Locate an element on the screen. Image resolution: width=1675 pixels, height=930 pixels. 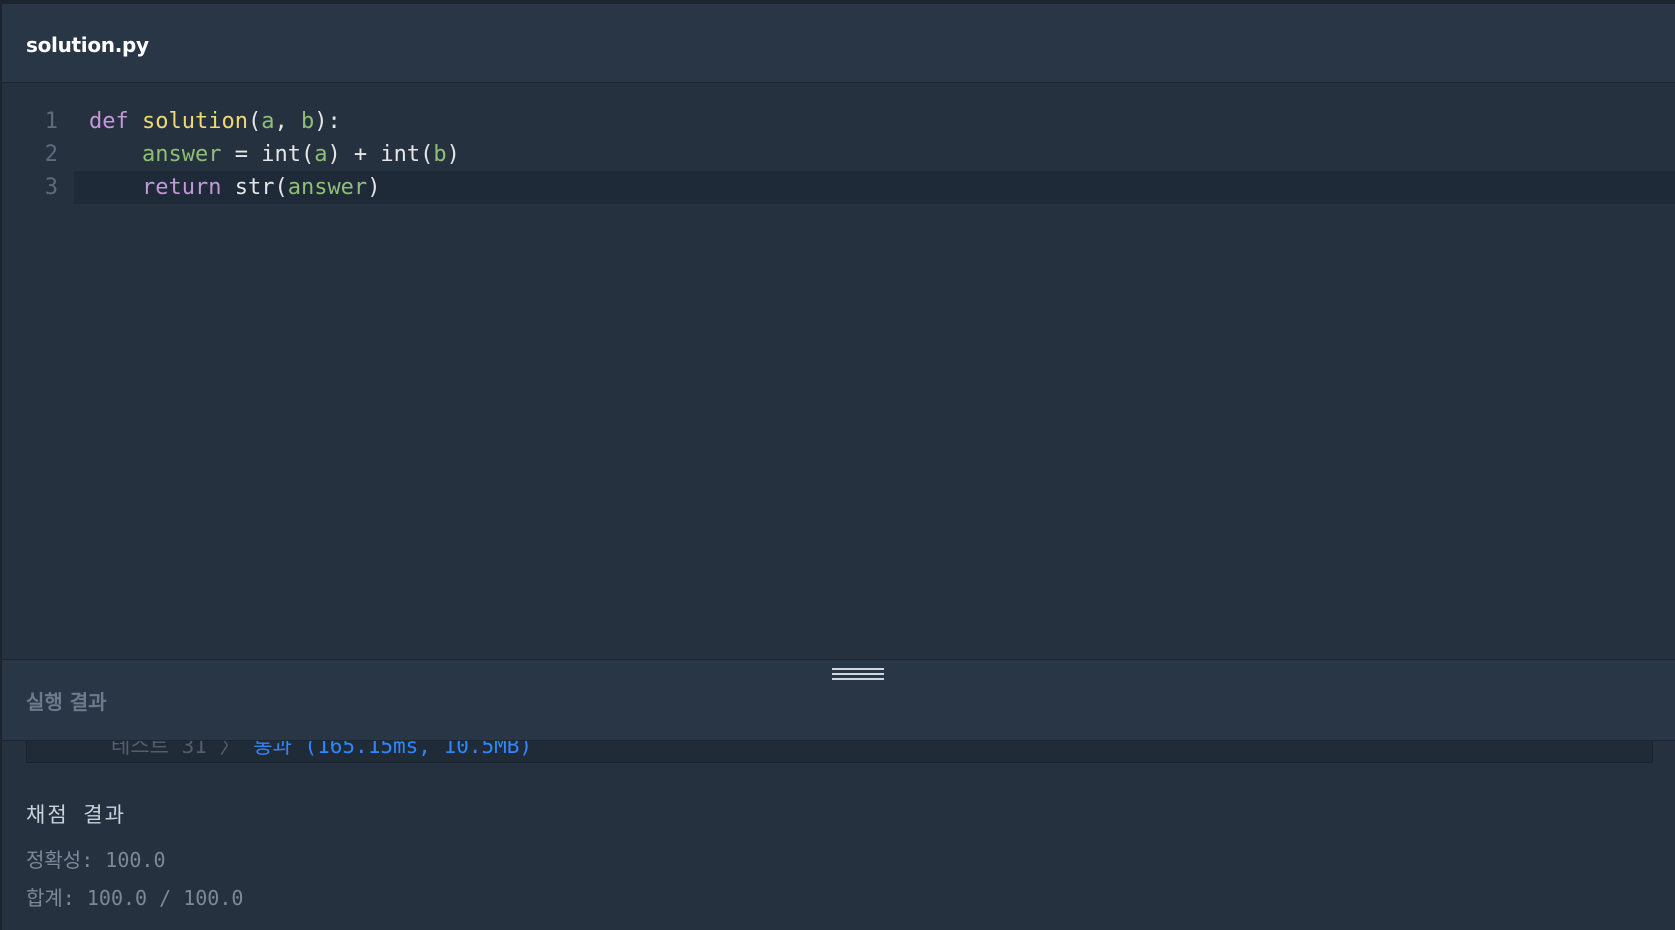
resize-handle-icon is located at coordinates (858, 673).